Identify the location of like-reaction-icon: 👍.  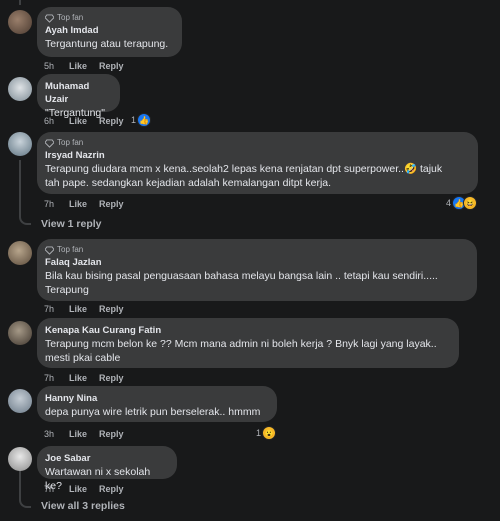
(144, 120).